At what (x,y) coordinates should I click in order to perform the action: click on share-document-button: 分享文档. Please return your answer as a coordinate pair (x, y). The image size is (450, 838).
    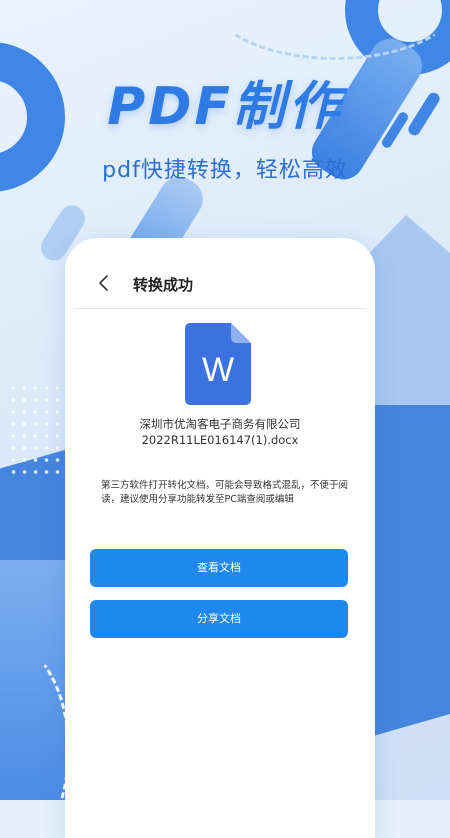
    Looking at the image, I should click on (219, 619).